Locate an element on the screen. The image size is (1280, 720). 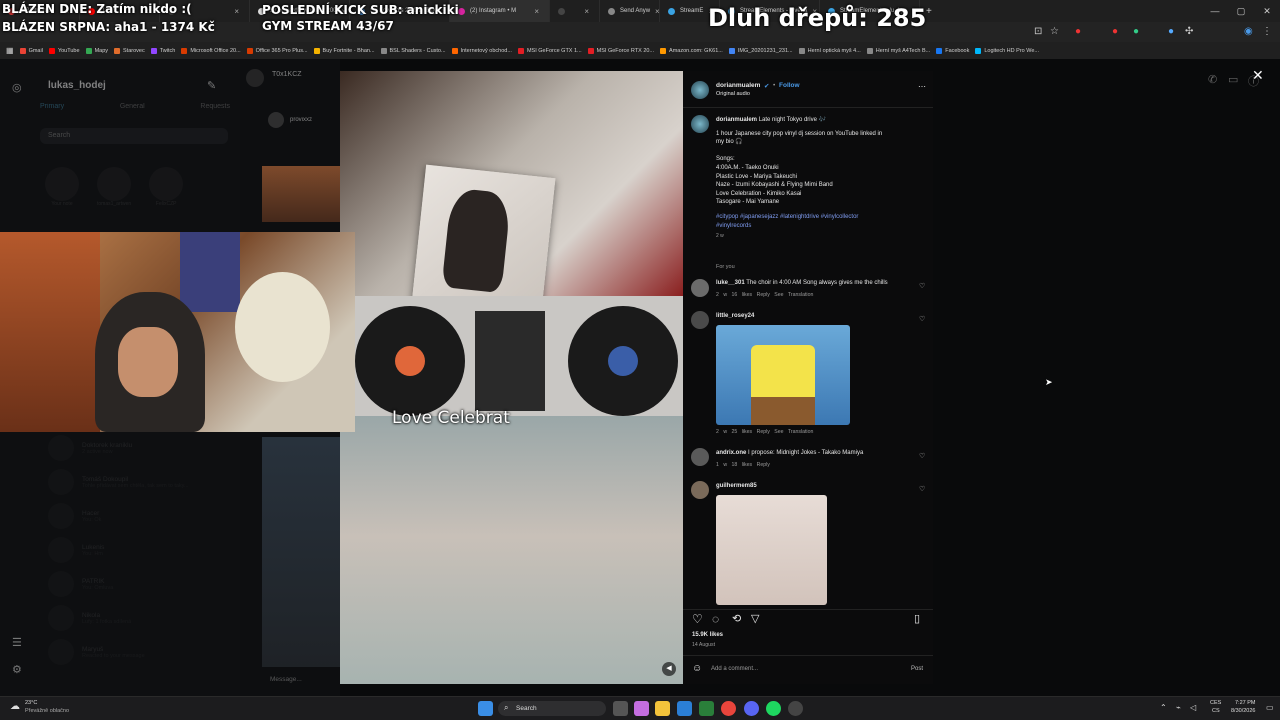
clock-date: 8/30/2026 is located at coordinates (1243, 711).